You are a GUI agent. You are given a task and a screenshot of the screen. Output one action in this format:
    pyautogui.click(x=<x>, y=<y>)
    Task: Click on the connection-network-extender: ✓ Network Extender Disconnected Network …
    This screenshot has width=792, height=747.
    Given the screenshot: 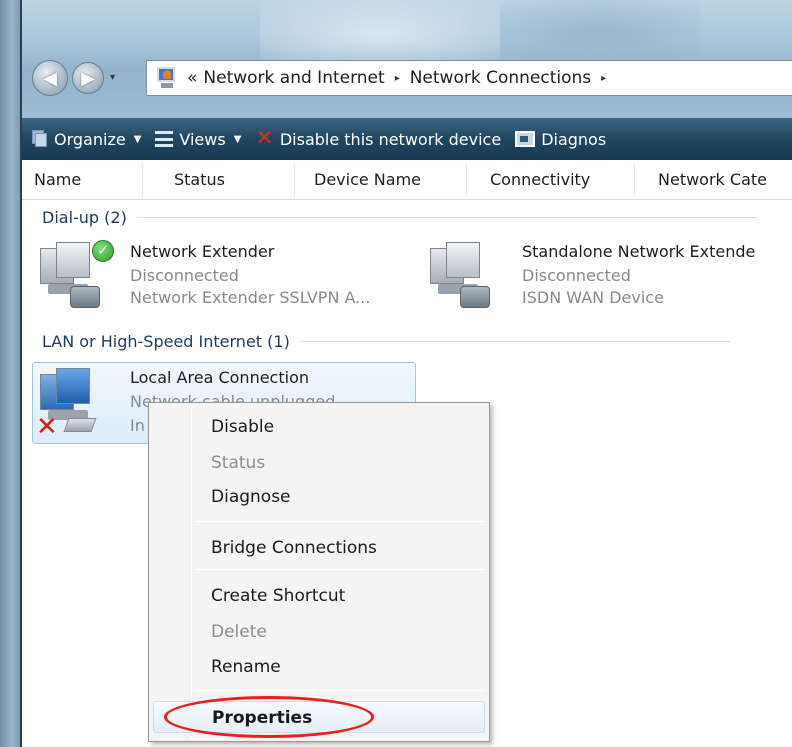 What is the action you would take?
    pyautogui.click(x=226, y=278)
    